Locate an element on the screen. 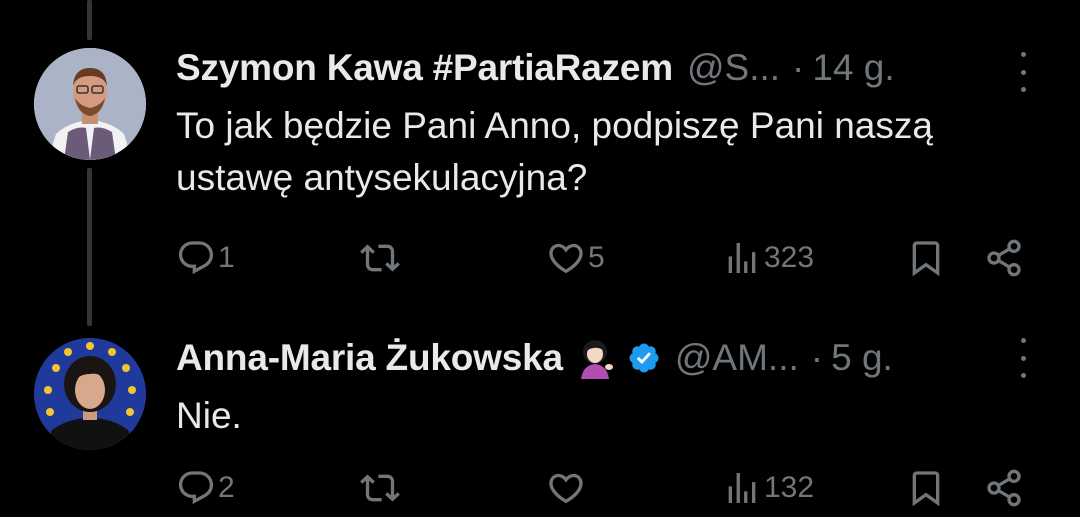 This screenshot has height=517, width=1080. tweet-text-line: ustawę antysekulacyjna? is located at coordinates (382, 177).